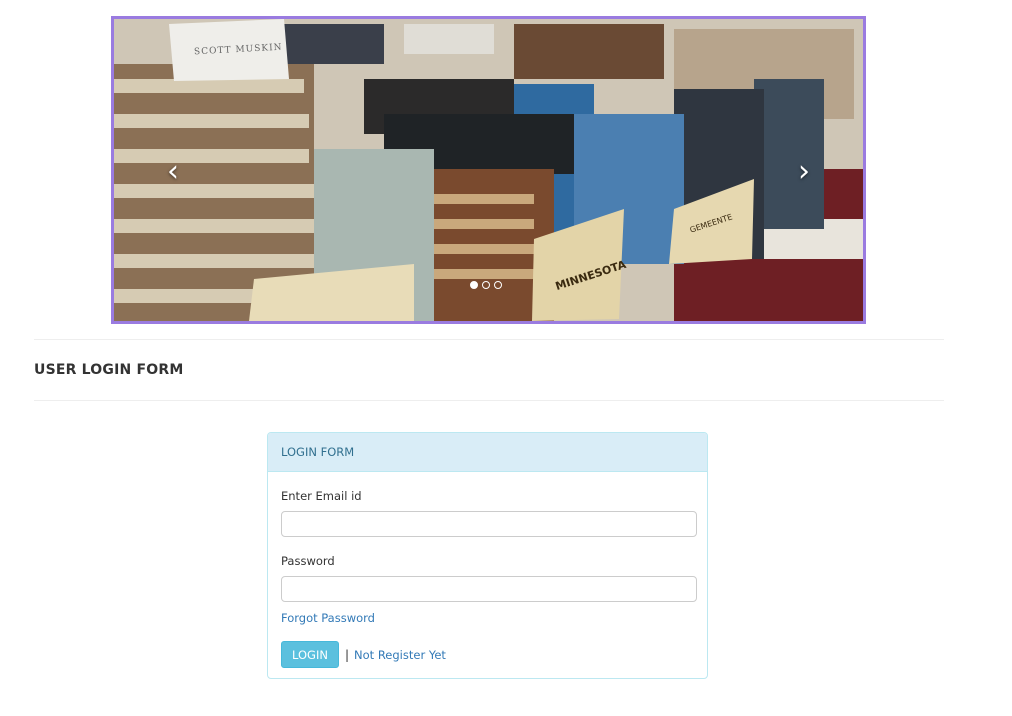 The height and width of the screenshot is (716, 1012). I want to click on password-label: Password, so click(308, 561).